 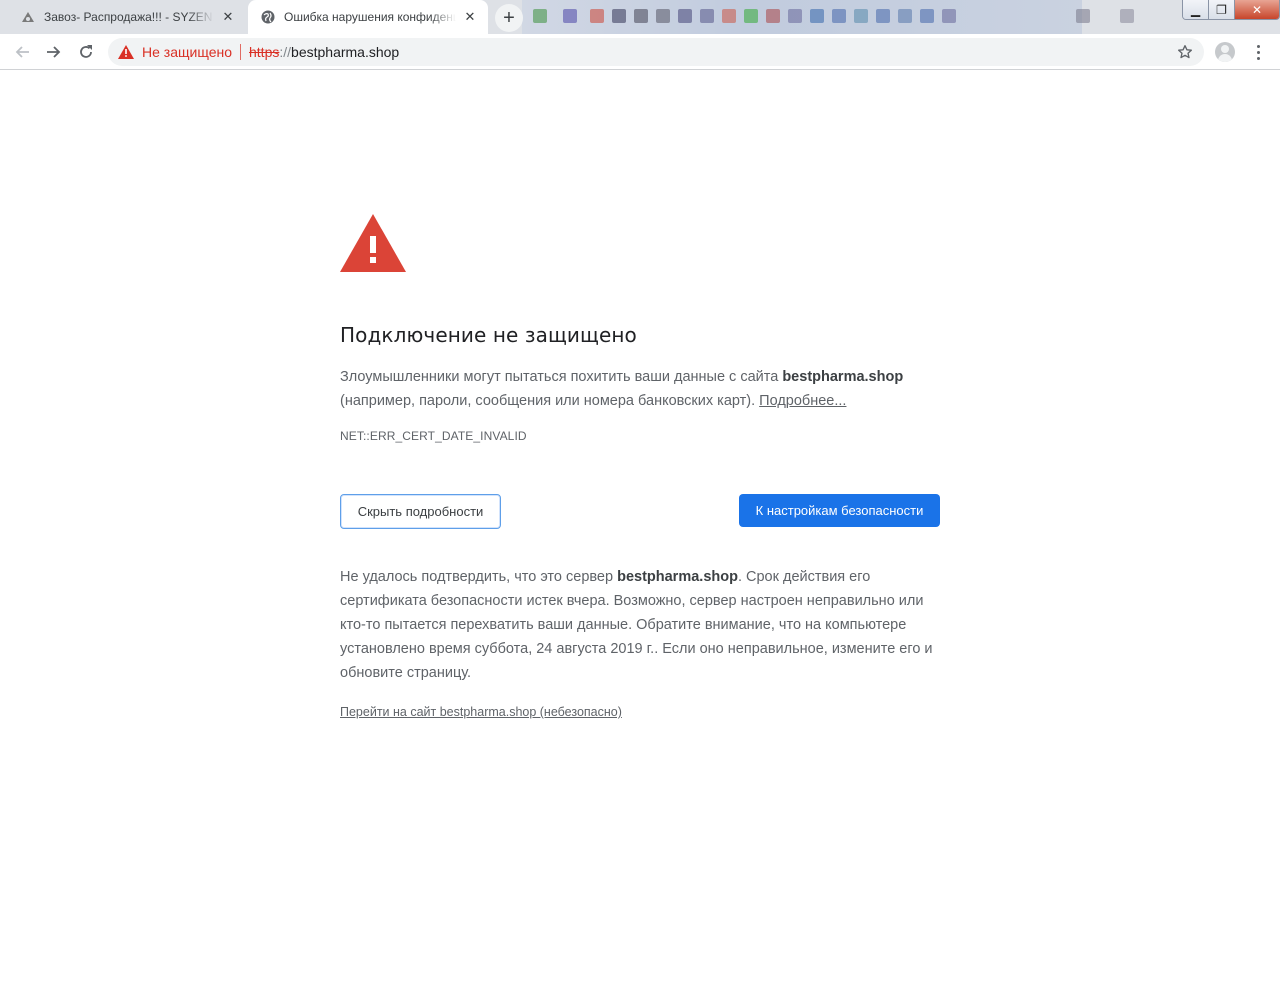 I want to click on back-button, so click(x=22, y=52).